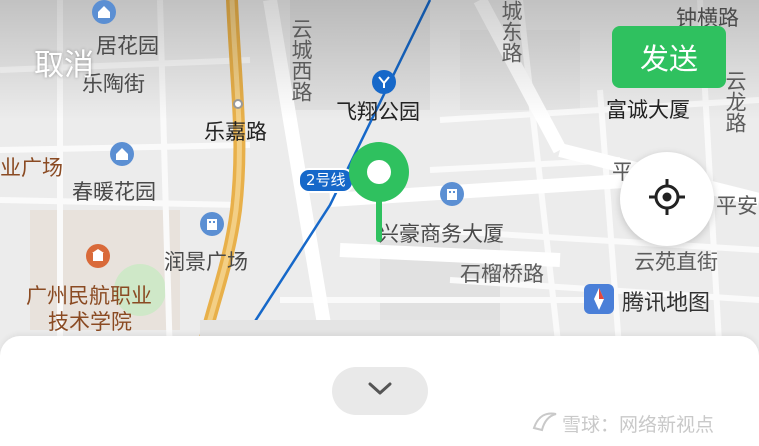 The image size is (759, 446). Describe the element at coordinates (238, 104) in the screenshot. I see `station-dot` at that location.